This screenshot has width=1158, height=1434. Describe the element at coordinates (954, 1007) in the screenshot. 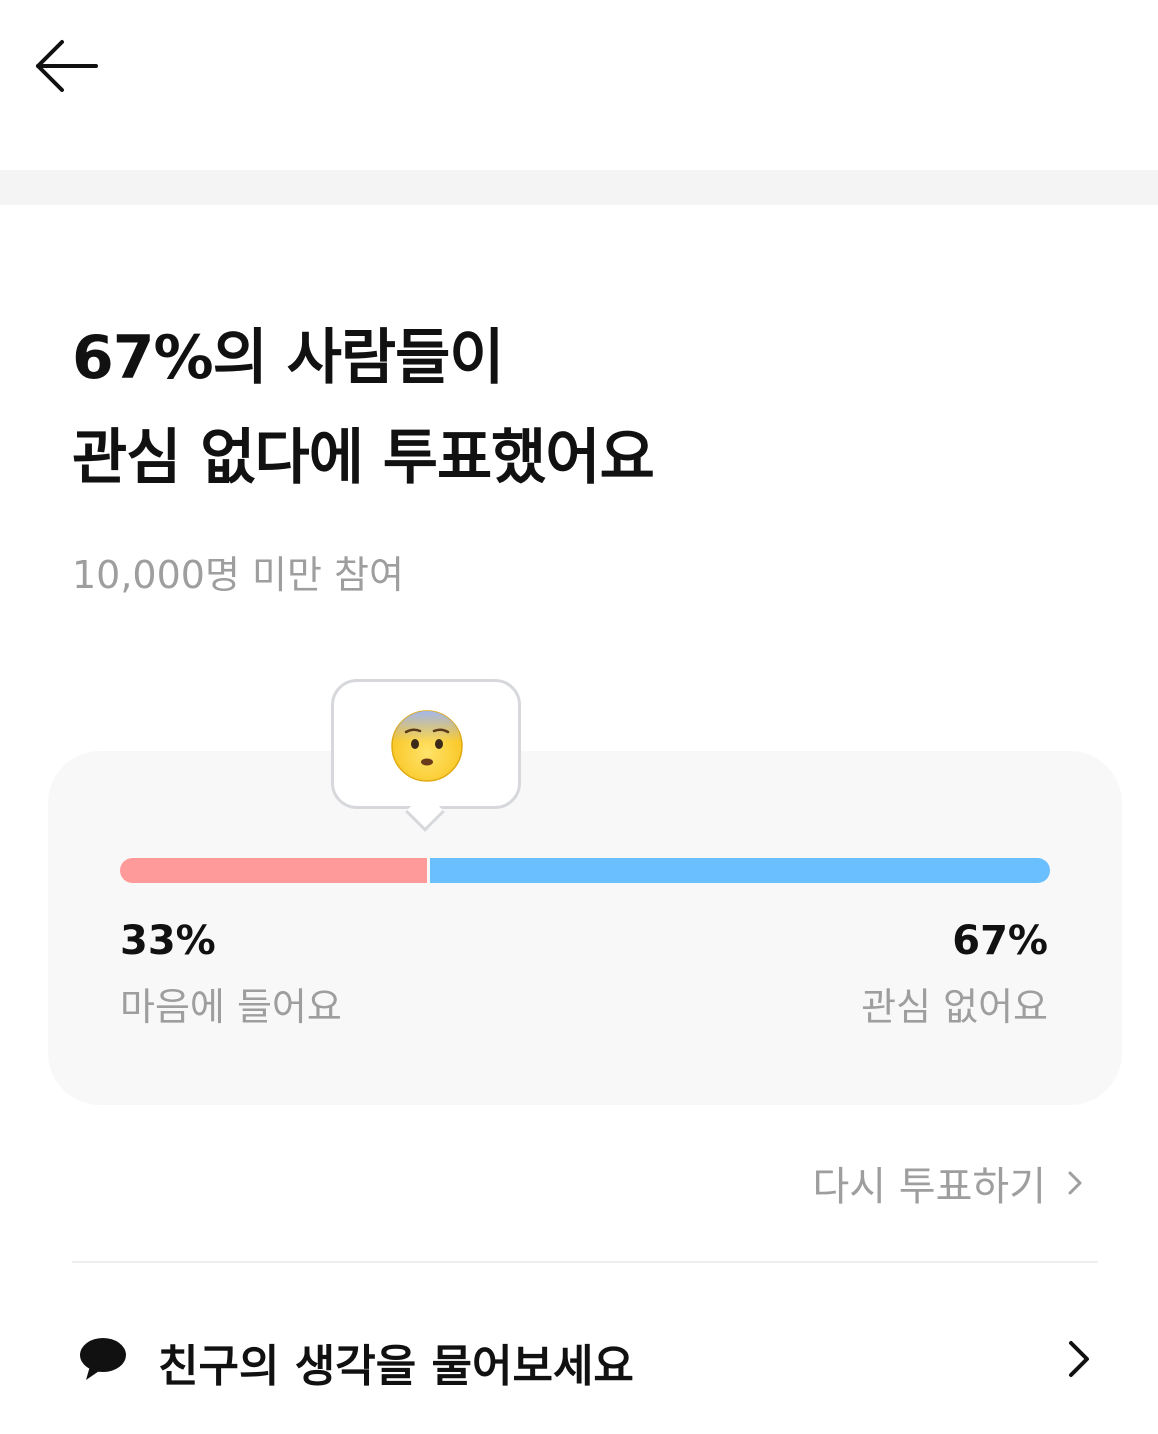

I see `right-option-label: 관심 없어요` at that location.